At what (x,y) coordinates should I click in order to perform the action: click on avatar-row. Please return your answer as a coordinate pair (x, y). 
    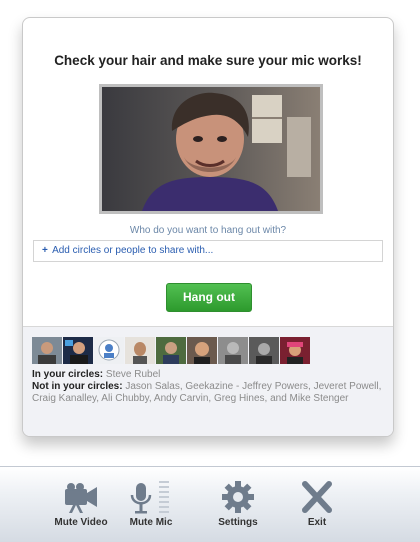
    Looking at the image, I should click on (171, 350).